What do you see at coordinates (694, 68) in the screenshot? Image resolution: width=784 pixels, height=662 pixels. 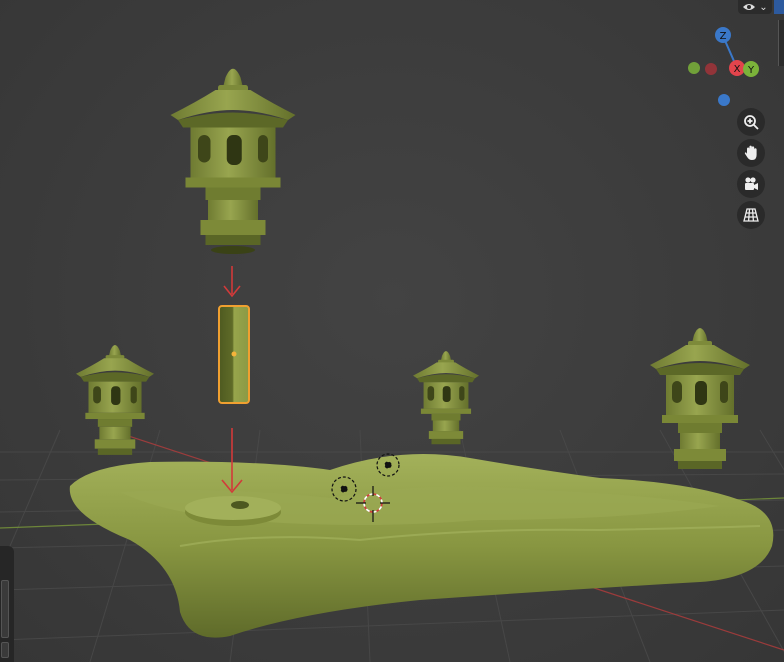 I see `gizmo-neg-y-icon` at bounding box center [694, 68].